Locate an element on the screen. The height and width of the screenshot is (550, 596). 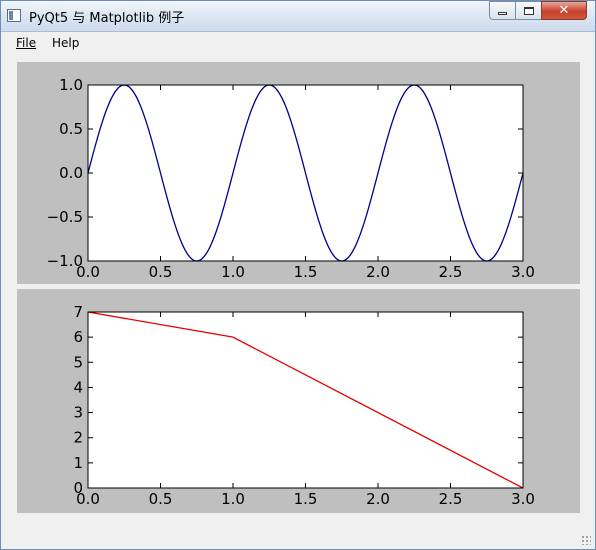
maximize-button is located at coordinates (528, 10).